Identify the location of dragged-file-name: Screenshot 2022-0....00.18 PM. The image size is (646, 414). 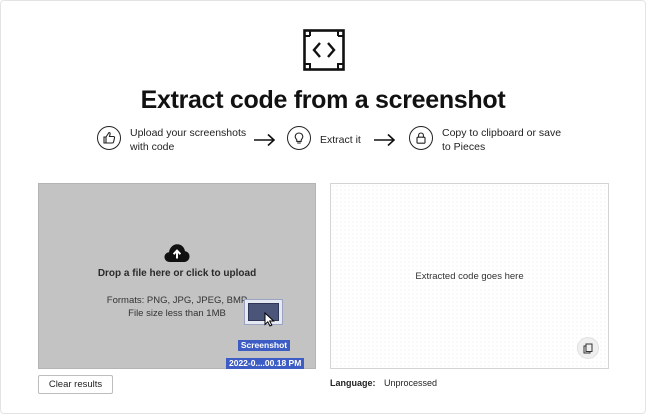
(265, 353).